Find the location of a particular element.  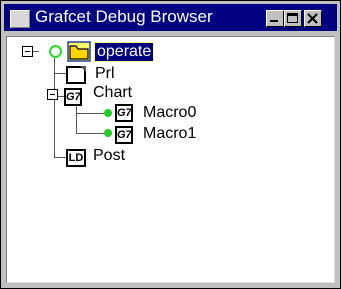

program-icon is located at coordinates (76, 75).